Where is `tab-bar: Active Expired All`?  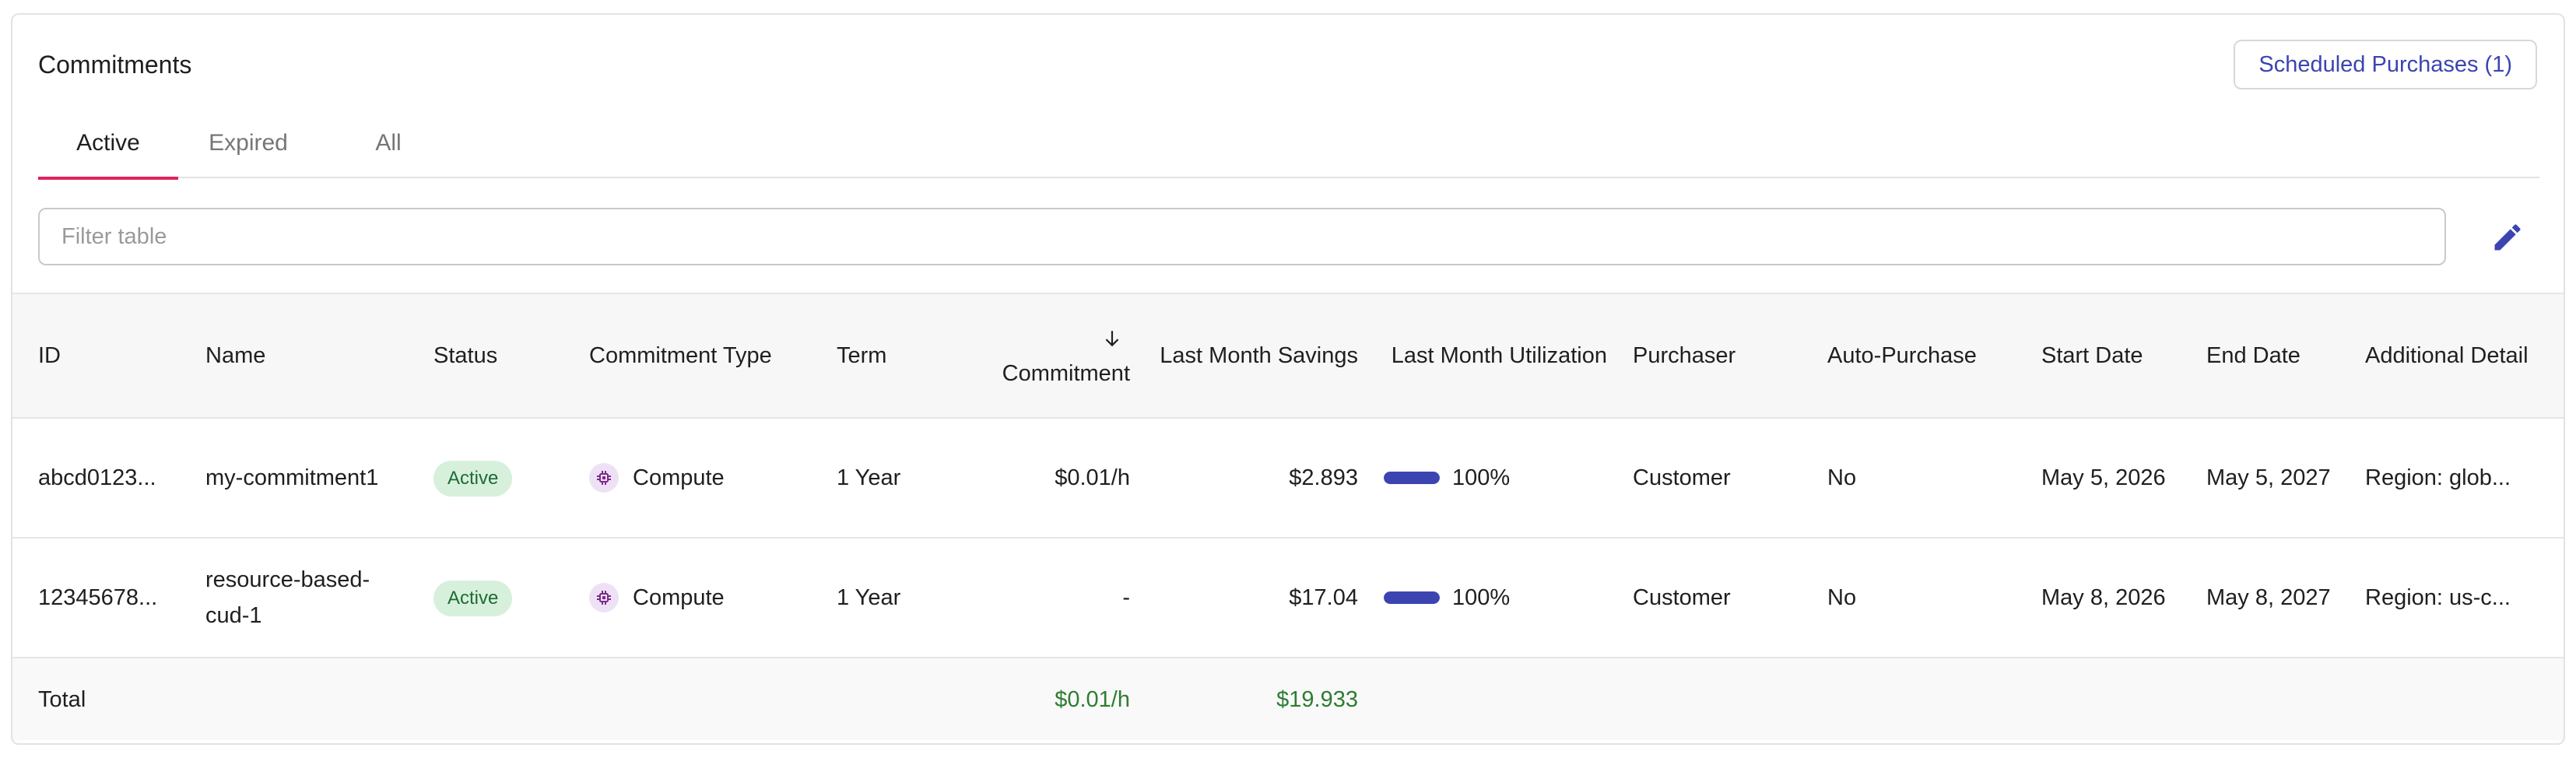 tab-bar: Active Expired All is located at coordinates (1289, 144).